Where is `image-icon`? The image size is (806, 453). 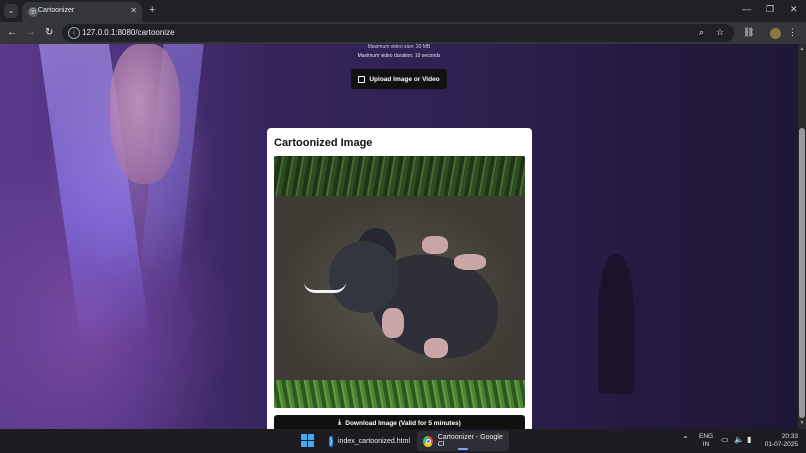 image-icon is located at coordinates (362, 79).